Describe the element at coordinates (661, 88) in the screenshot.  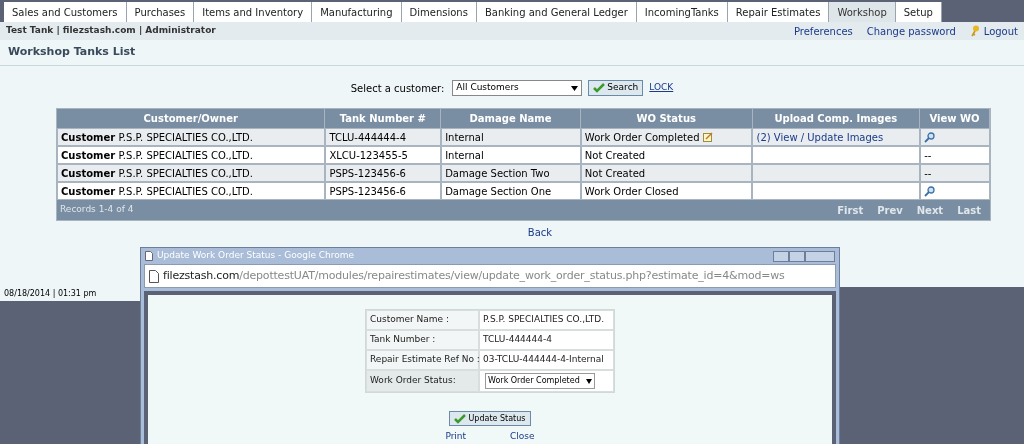
I see `lock-link: LOCK` at that location.